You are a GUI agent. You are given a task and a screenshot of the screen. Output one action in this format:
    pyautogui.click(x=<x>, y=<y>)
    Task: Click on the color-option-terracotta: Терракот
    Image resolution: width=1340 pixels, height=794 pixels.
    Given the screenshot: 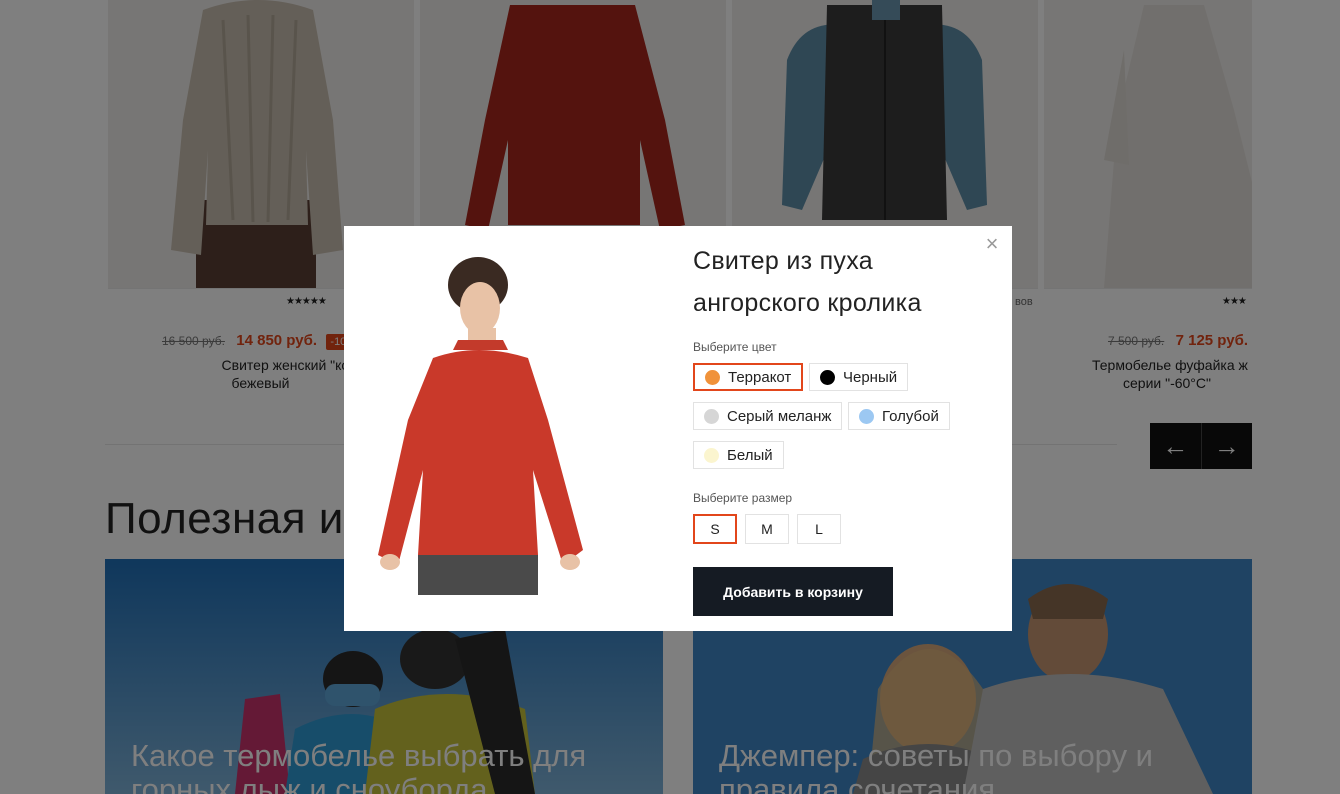 What is the action you would take?
    pyautogui.click(x=748, y=377)
    